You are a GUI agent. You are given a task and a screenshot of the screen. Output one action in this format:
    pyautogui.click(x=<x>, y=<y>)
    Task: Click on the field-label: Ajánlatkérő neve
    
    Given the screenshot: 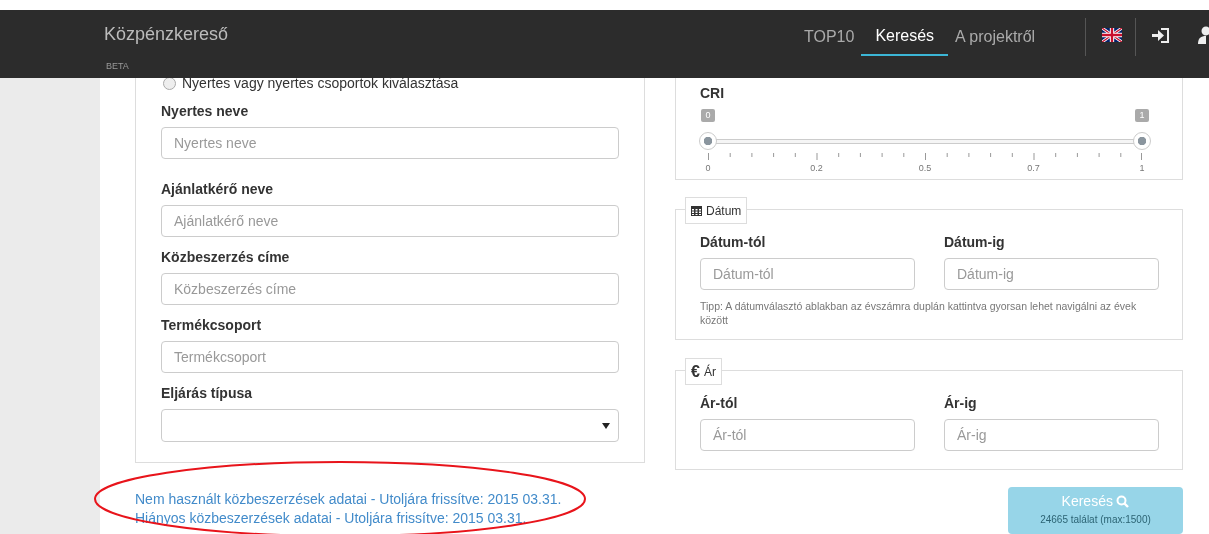 What is the action you would take?
    pyautogui.click(x=218, y=189)
    